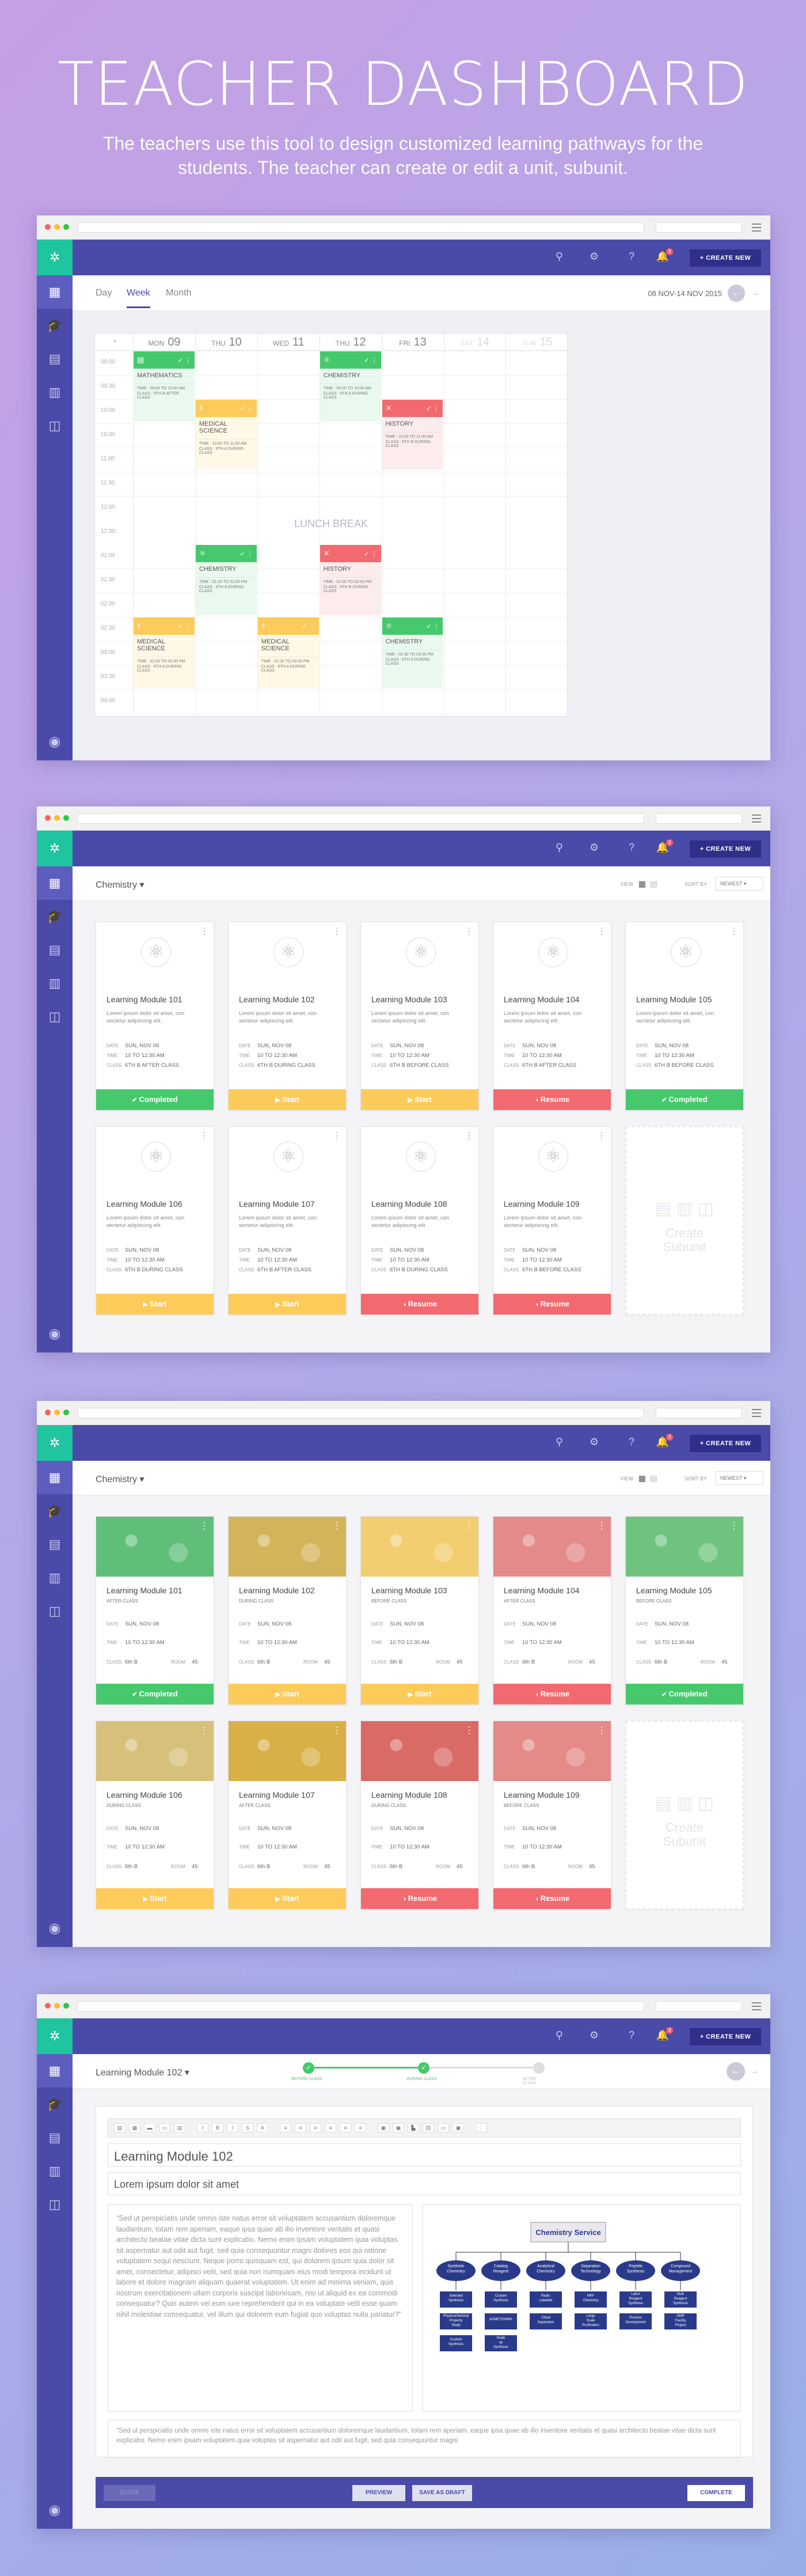 This screenshot has width=806, height=2576. I want to click on file-icon: ▙, so click(413, 2127).